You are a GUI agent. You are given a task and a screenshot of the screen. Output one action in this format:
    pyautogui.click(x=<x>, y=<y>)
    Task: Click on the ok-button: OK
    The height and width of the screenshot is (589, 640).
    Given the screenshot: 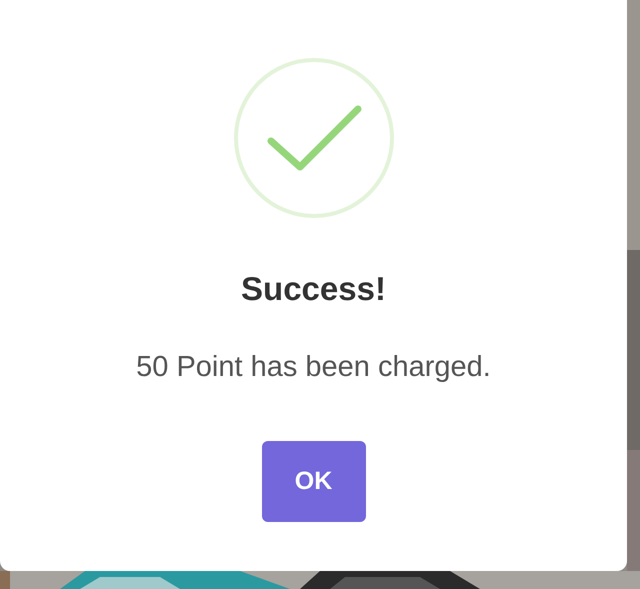 What is the action you would take?
    pyautogui.click(x=314, y=481)
    